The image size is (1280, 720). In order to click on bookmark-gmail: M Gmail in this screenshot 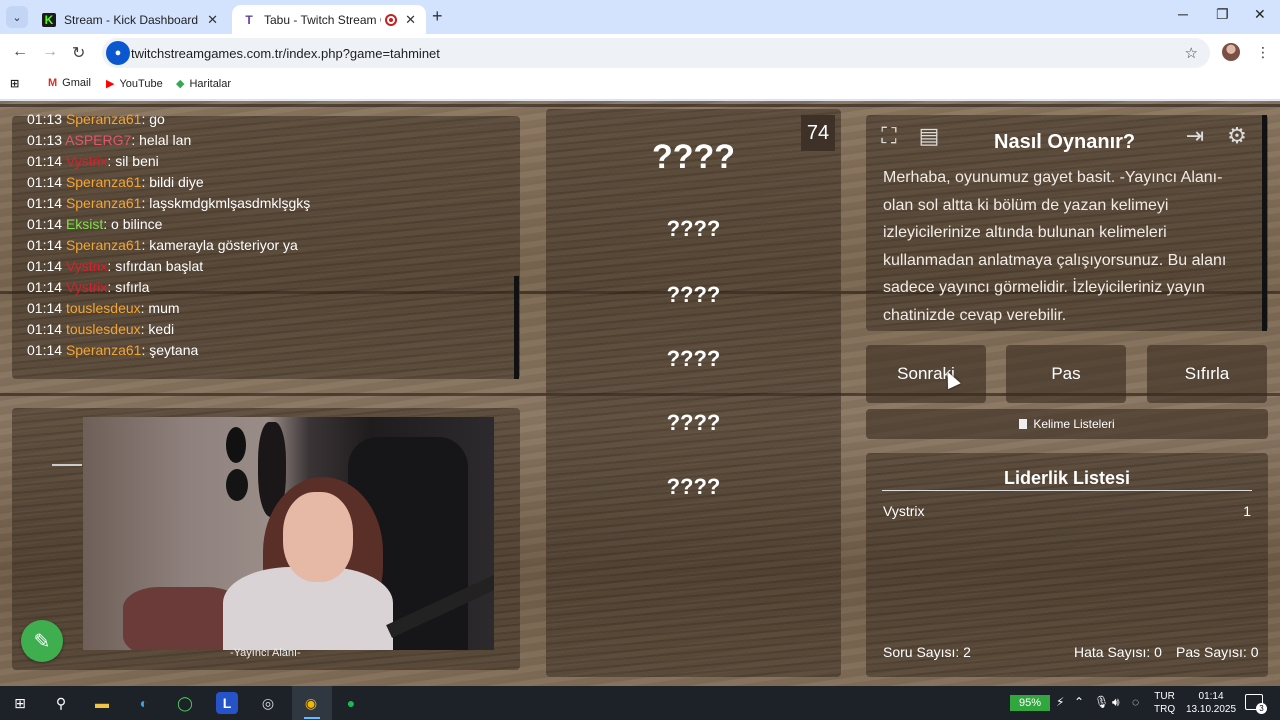, I will do `click(69, 83)`.